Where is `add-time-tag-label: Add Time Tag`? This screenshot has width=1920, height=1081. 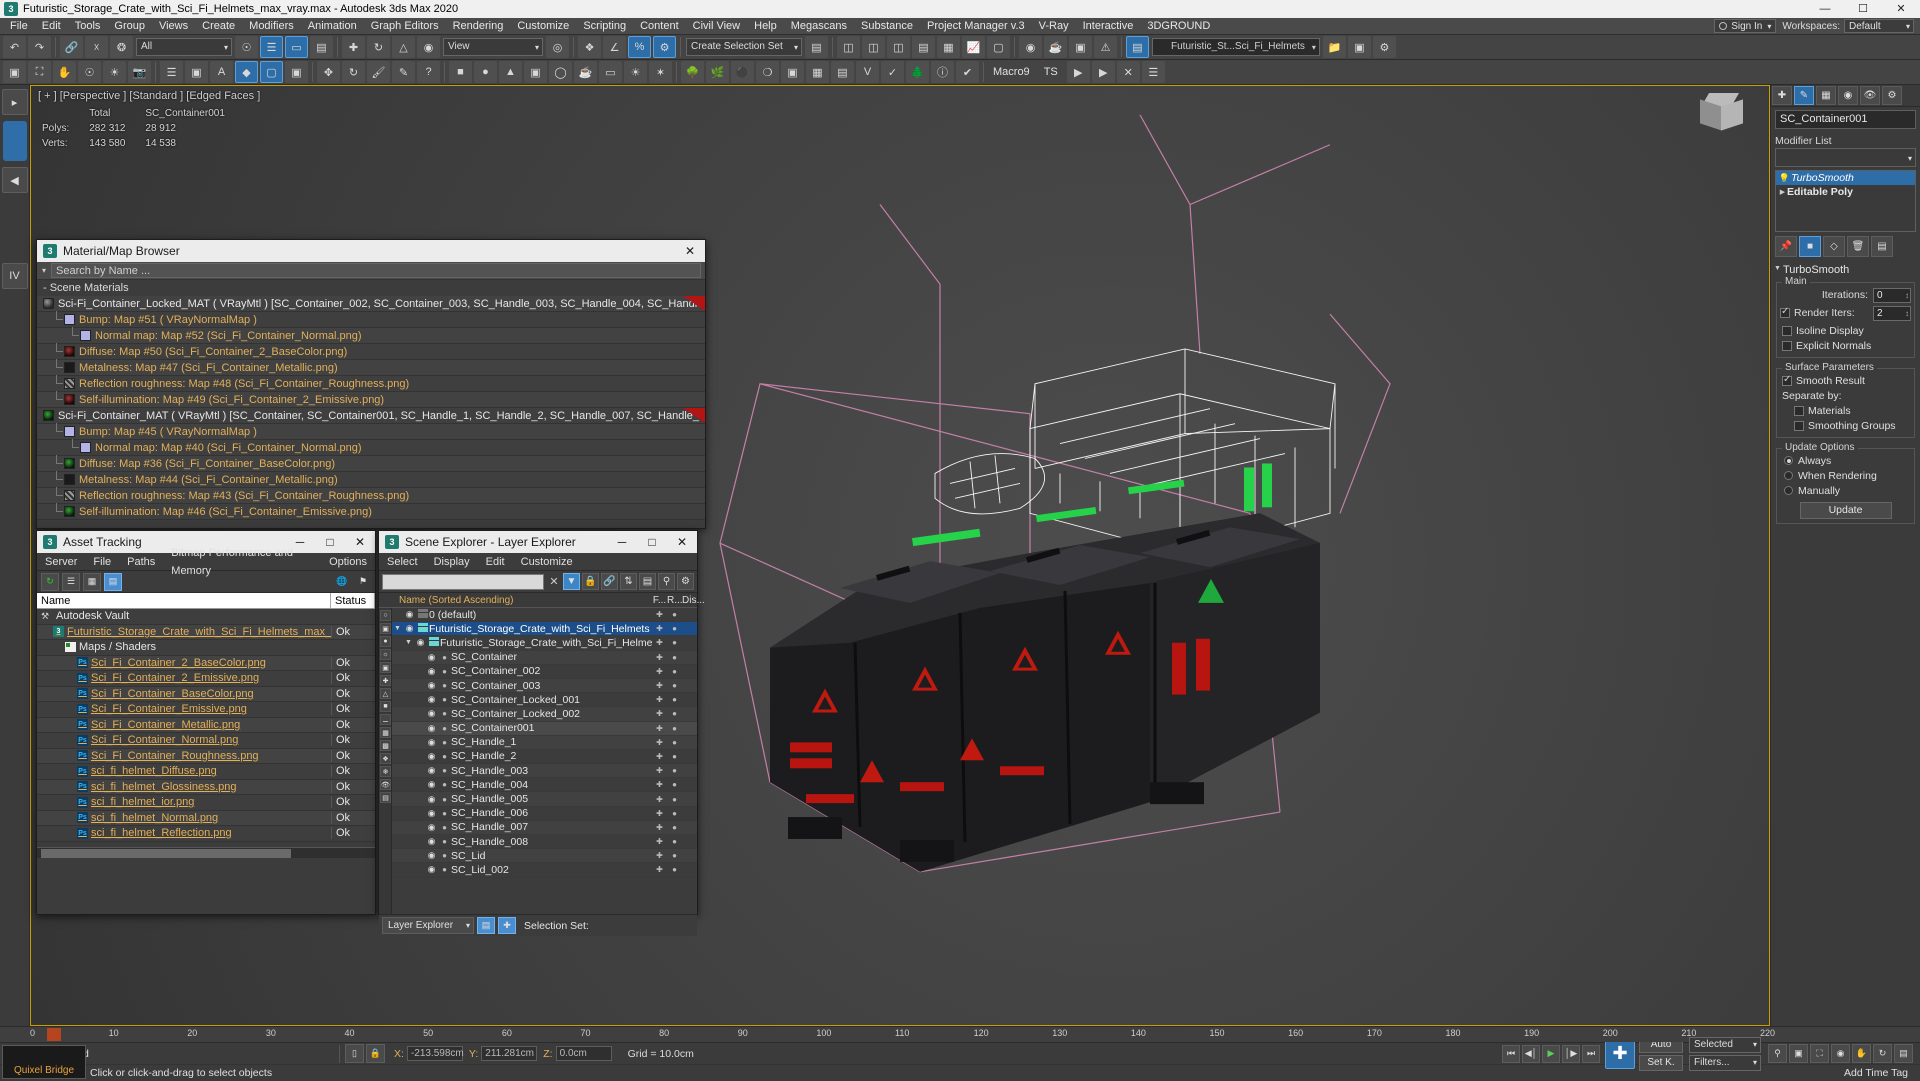
add-time-tag-label: Add Time Tag is located at coordinates (1876, 1073).